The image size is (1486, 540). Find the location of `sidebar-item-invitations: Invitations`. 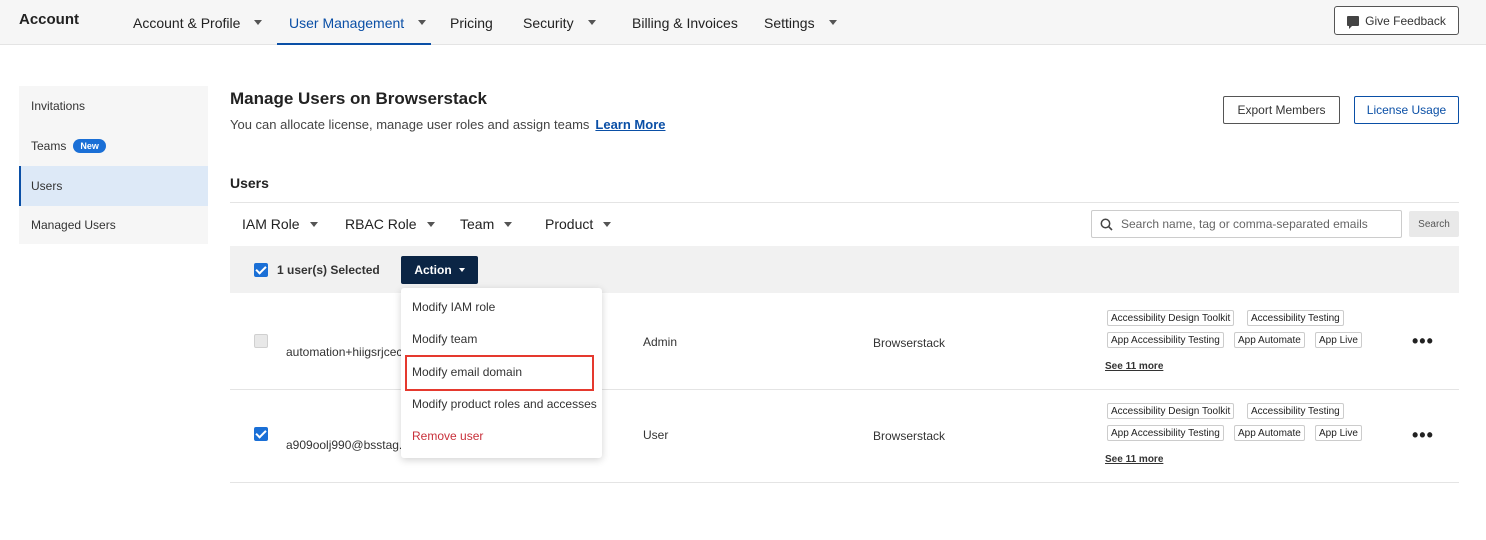

sidebar-item-invitations: Invitations is located at coordinates (113, 106).